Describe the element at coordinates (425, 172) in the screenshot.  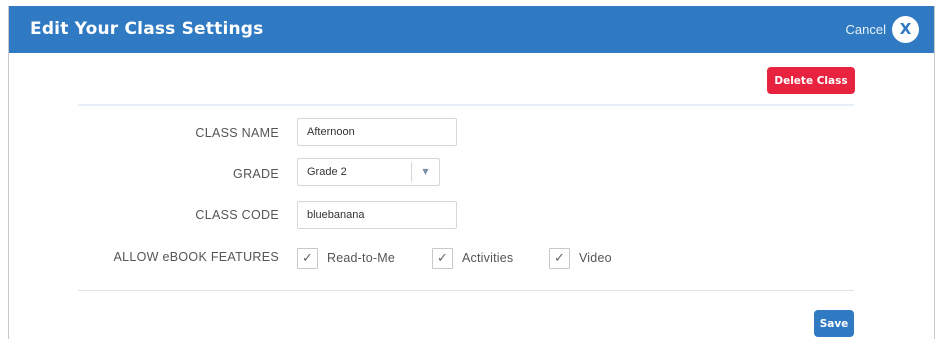
I see `chevron-down-icon: ▼` at that location.